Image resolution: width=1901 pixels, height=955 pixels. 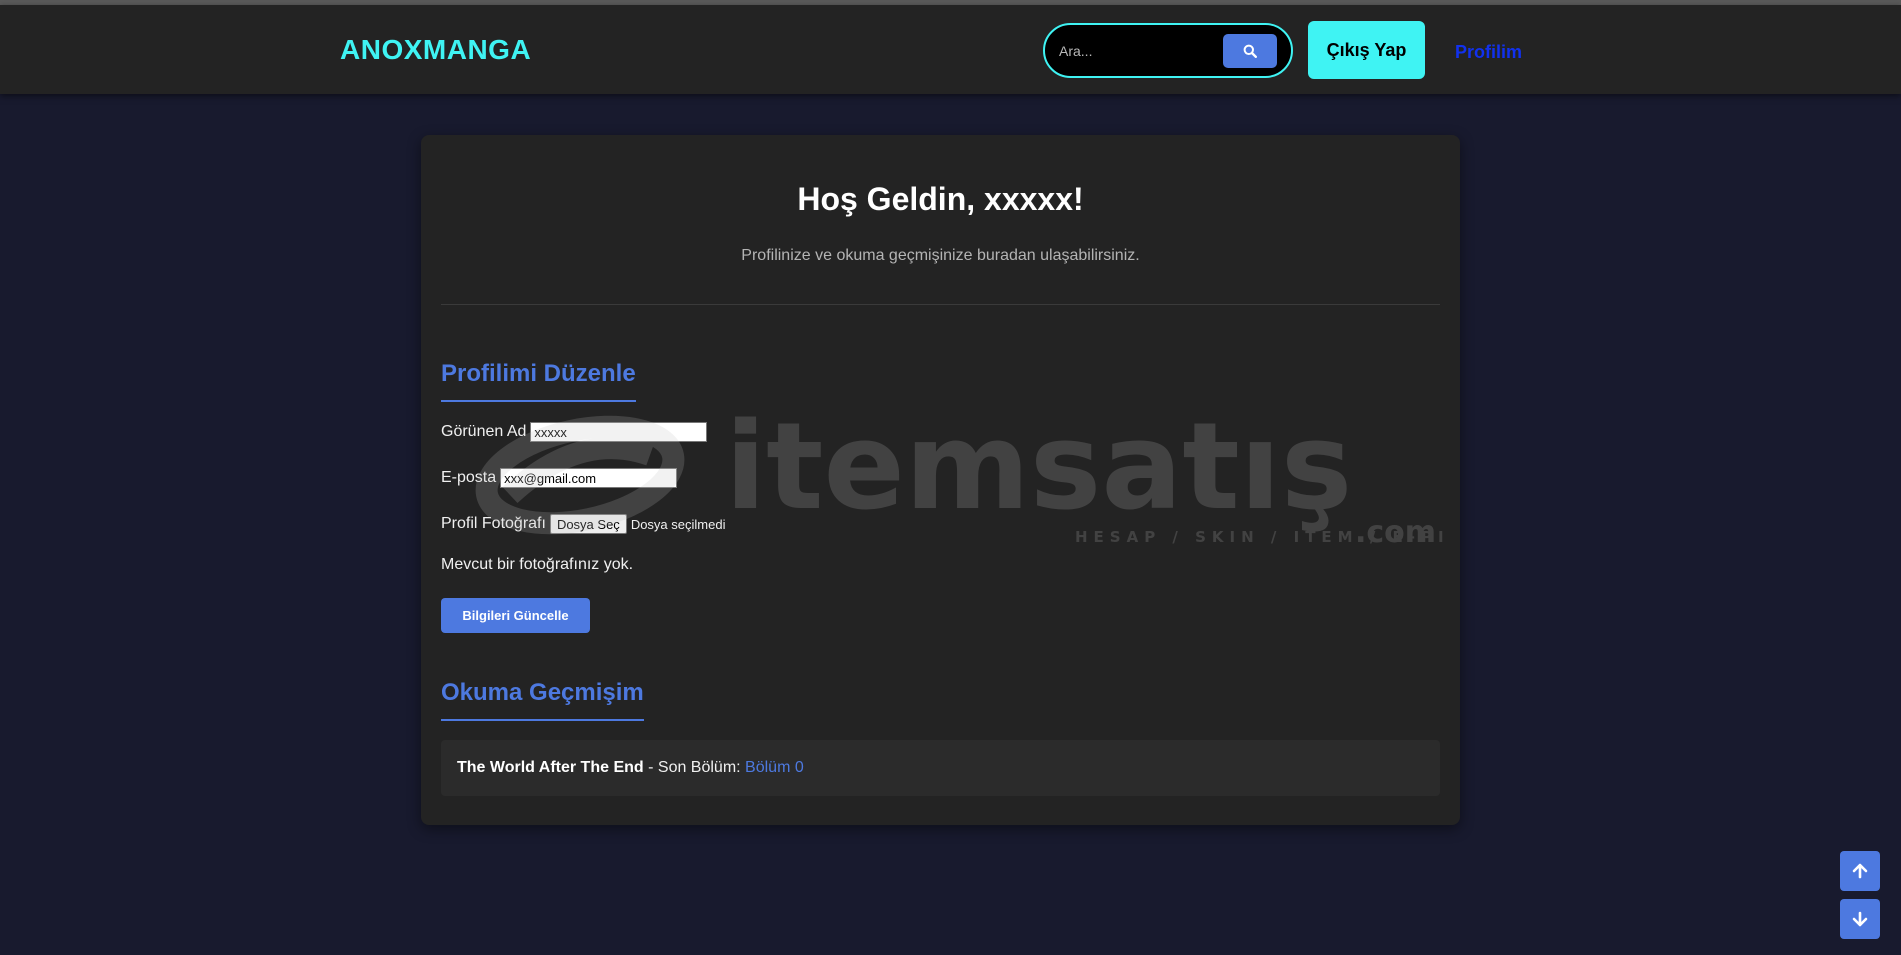 What do you see at coordinates (619, 432) in the screenshot?
I see `display-name-field` at bounding box center [619, 432].